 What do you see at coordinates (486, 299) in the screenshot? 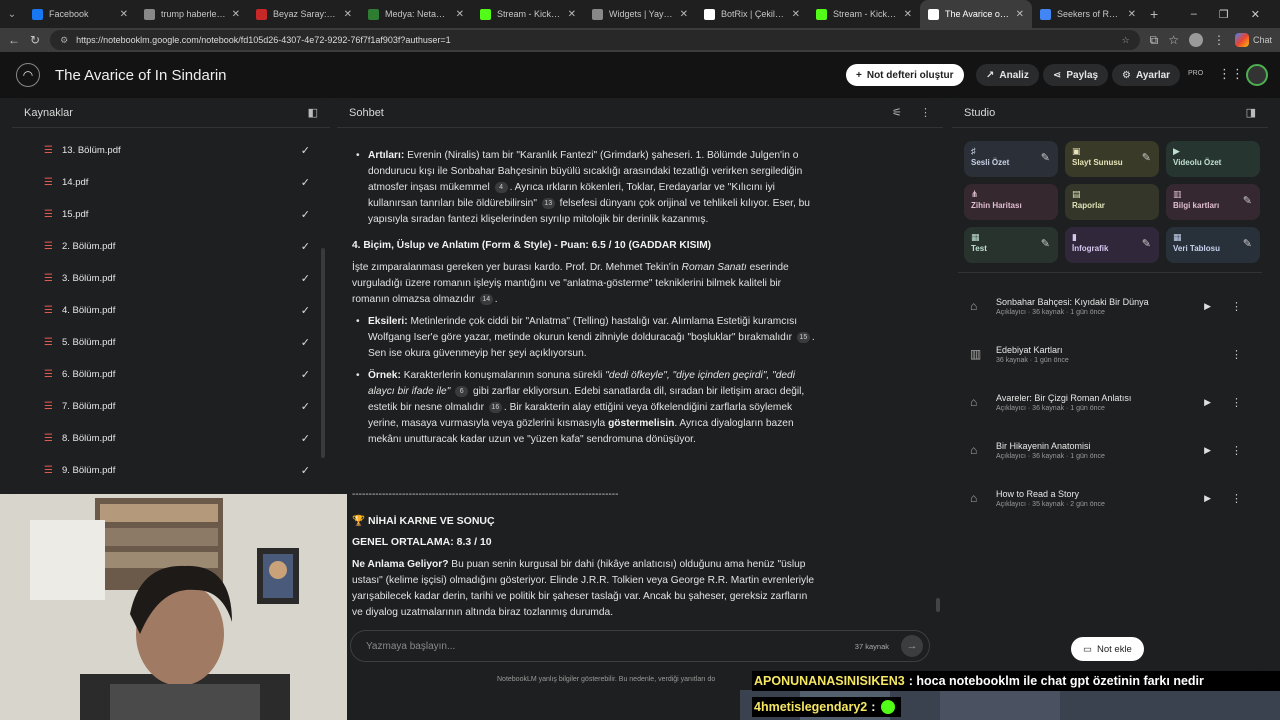
I see `citation-badge: 14` at bounding box center [486, 299].